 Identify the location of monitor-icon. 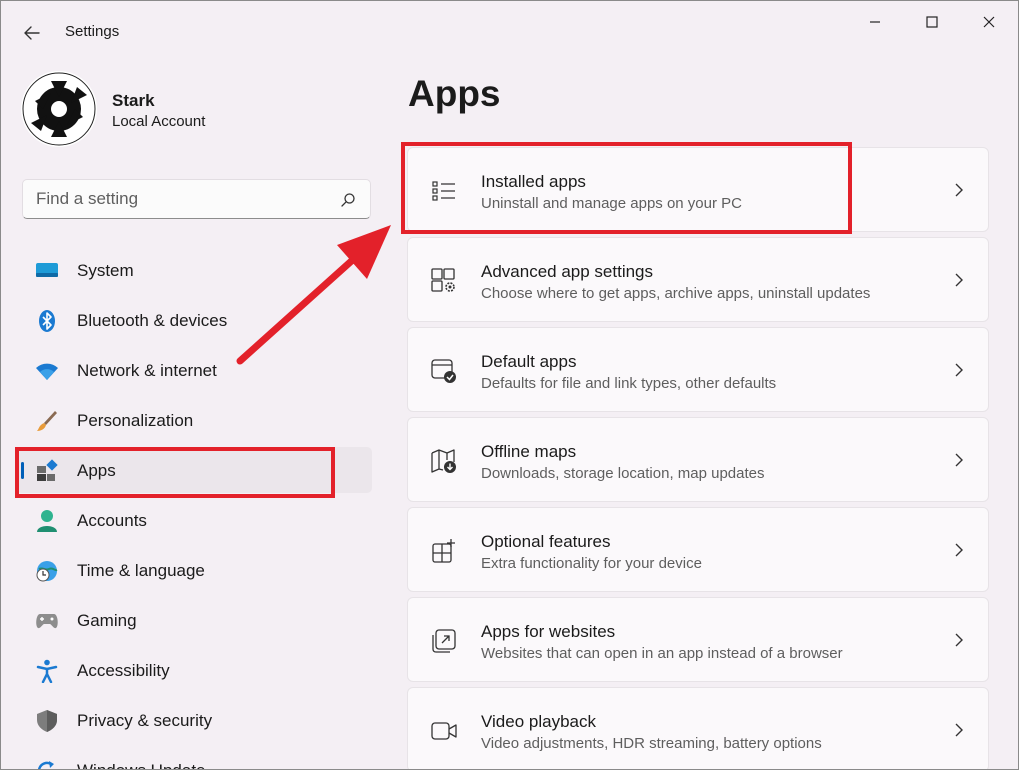
(47, 271).